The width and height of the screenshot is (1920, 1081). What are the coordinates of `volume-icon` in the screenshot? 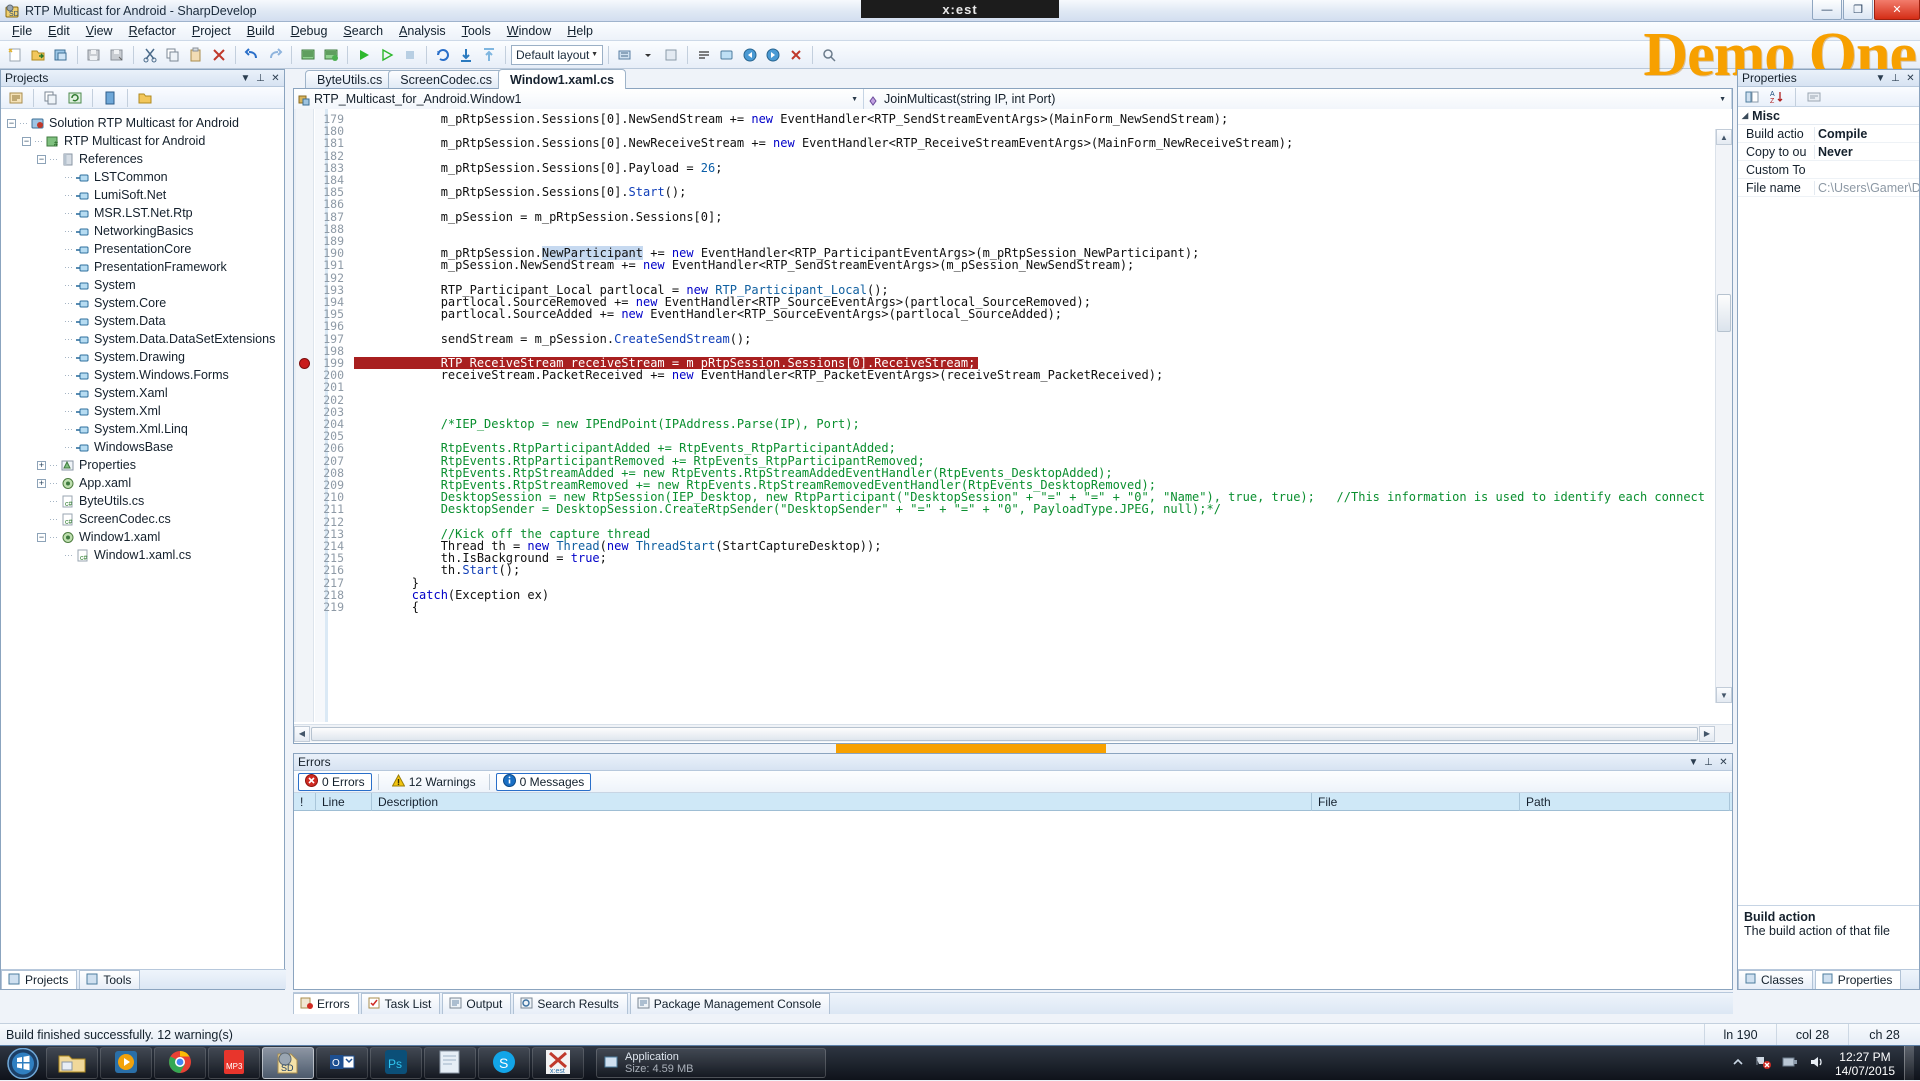 It's located at (1817, 1063).